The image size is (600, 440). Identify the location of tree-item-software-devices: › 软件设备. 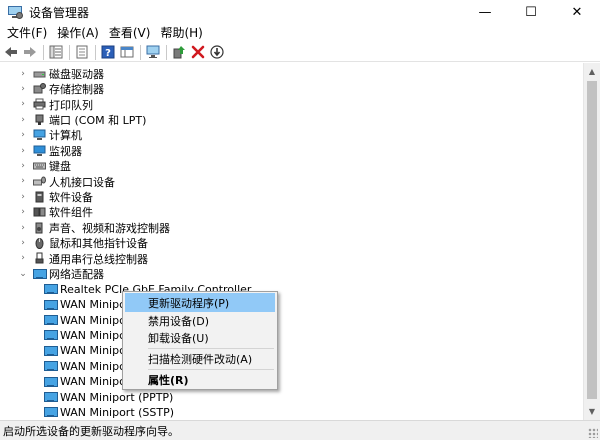
(55, 196).